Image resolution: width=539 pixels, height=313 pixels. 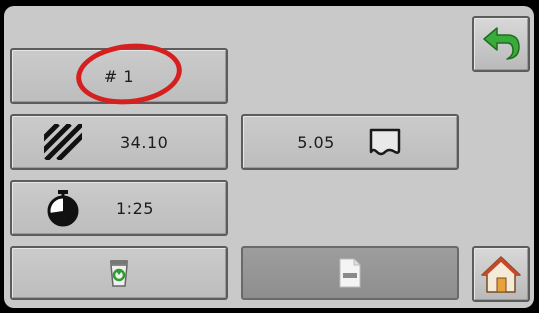 I want to click on distance-value: 5.05, so click(x=316, y=142).